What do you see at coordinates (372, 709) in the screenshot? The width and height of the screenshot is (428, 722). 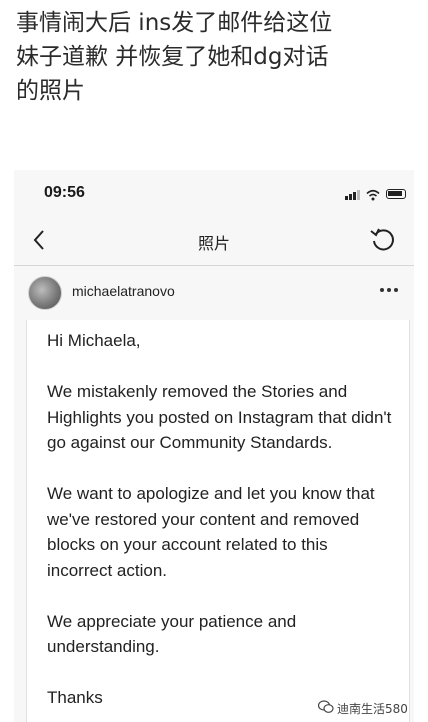 I see `watermark-account: 迪南生活580` at bounding box center [372, 709].